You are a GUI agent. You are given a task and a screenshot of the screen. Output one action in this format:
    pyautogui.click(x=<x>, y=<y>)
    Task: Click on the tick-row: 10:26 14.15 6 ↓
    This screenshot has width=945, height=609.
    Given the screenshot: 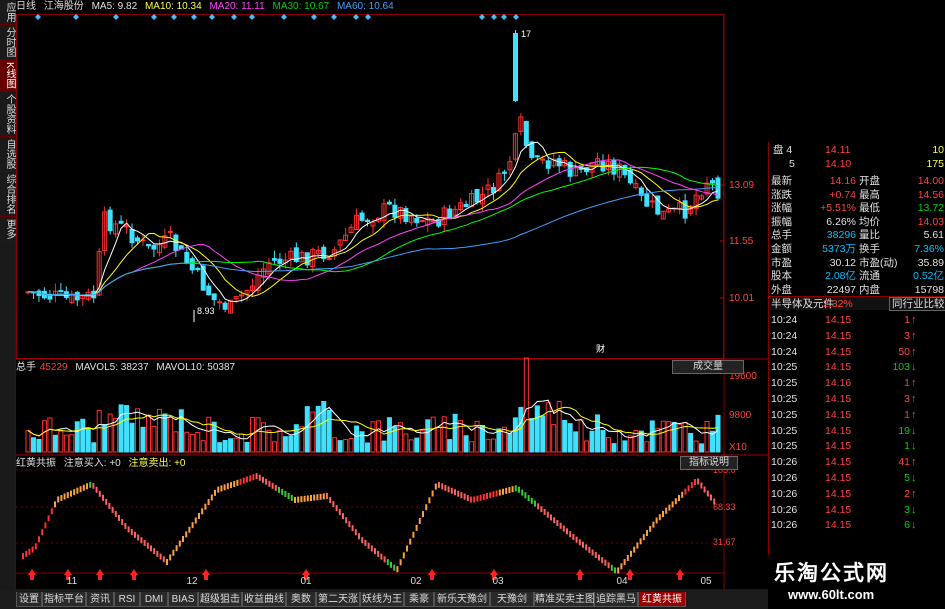 What is the action you would take?
    pyautogui.click(x=857, y=525)
    